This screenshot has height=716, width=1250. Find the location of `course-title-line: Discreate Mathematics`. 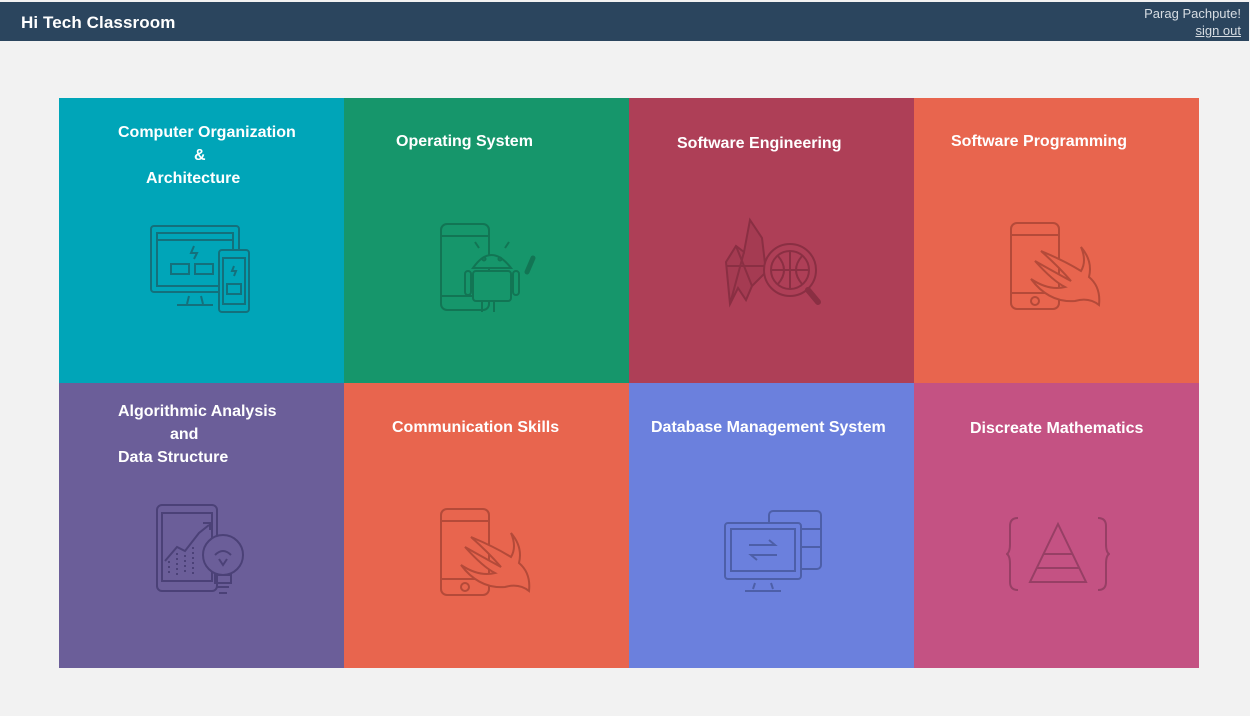

course-title-line: Discreate Mathematics is located at coordinates (1057, 428).